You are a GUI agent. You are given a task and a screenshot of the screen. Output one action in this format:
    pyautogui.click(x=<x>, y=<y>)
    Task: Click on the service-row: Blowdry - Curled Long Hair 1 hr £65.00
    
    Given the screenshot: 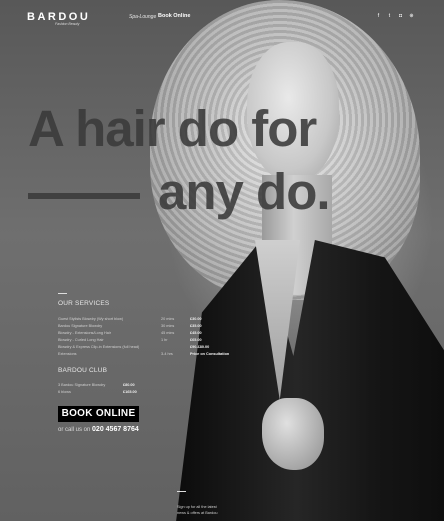 What is the action you would take?
    pyautogui.click(x=158, y=341)
    